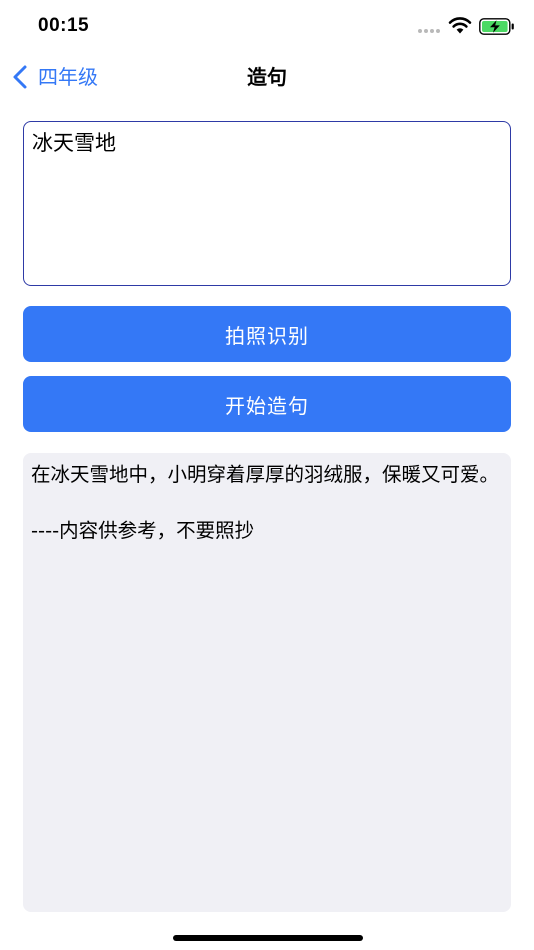 The width and height of the screenshot is (534, 950). I want to click on status-time: 00:15, so click(64, 25).